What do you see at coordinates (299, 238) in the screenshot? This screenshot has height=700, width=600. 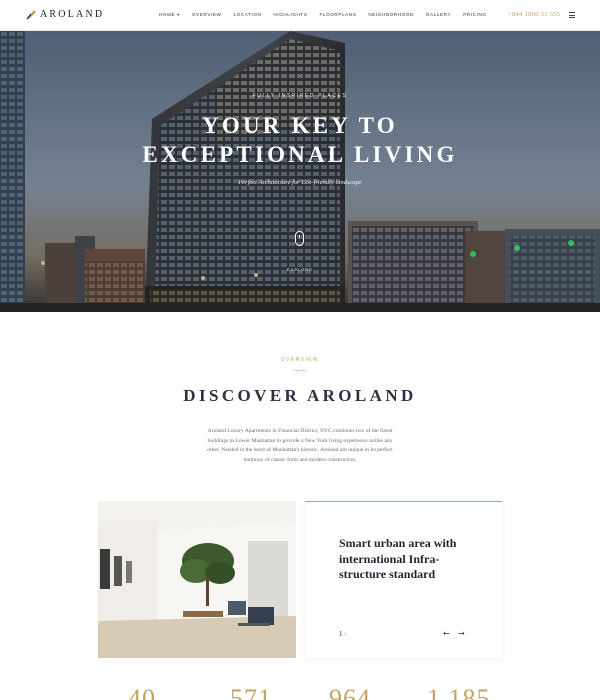 I see `mouse-scroll-icon` at bounding box center [299, 238].